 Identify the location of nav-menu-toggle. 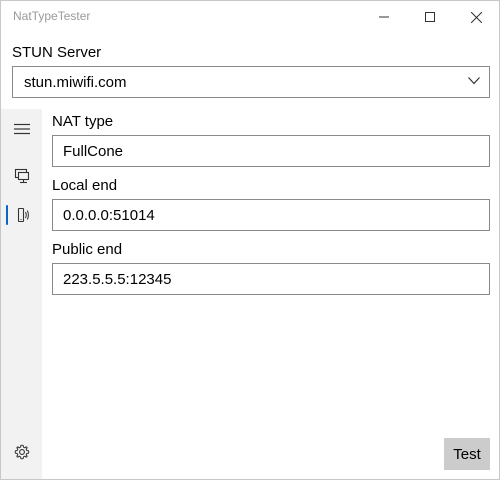
(21, 129).